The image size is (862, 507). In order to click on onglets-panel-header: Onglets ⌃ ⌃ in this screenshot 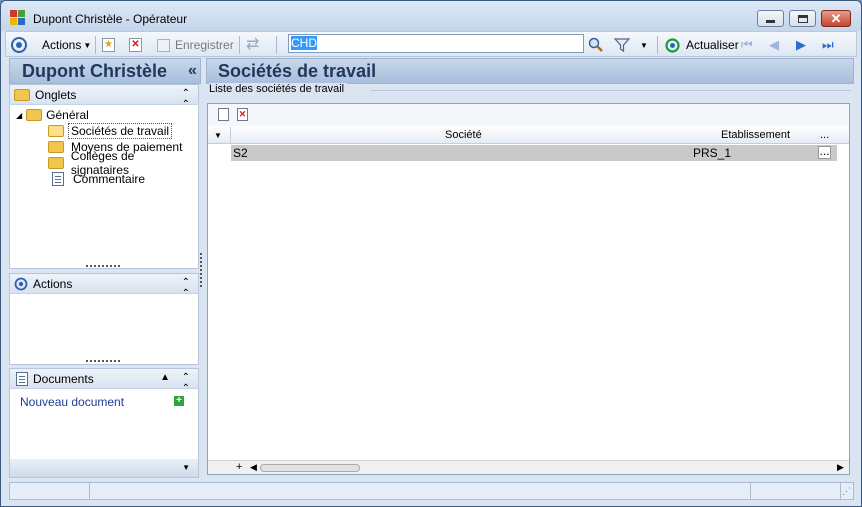, I will do `click(104, 97)`.